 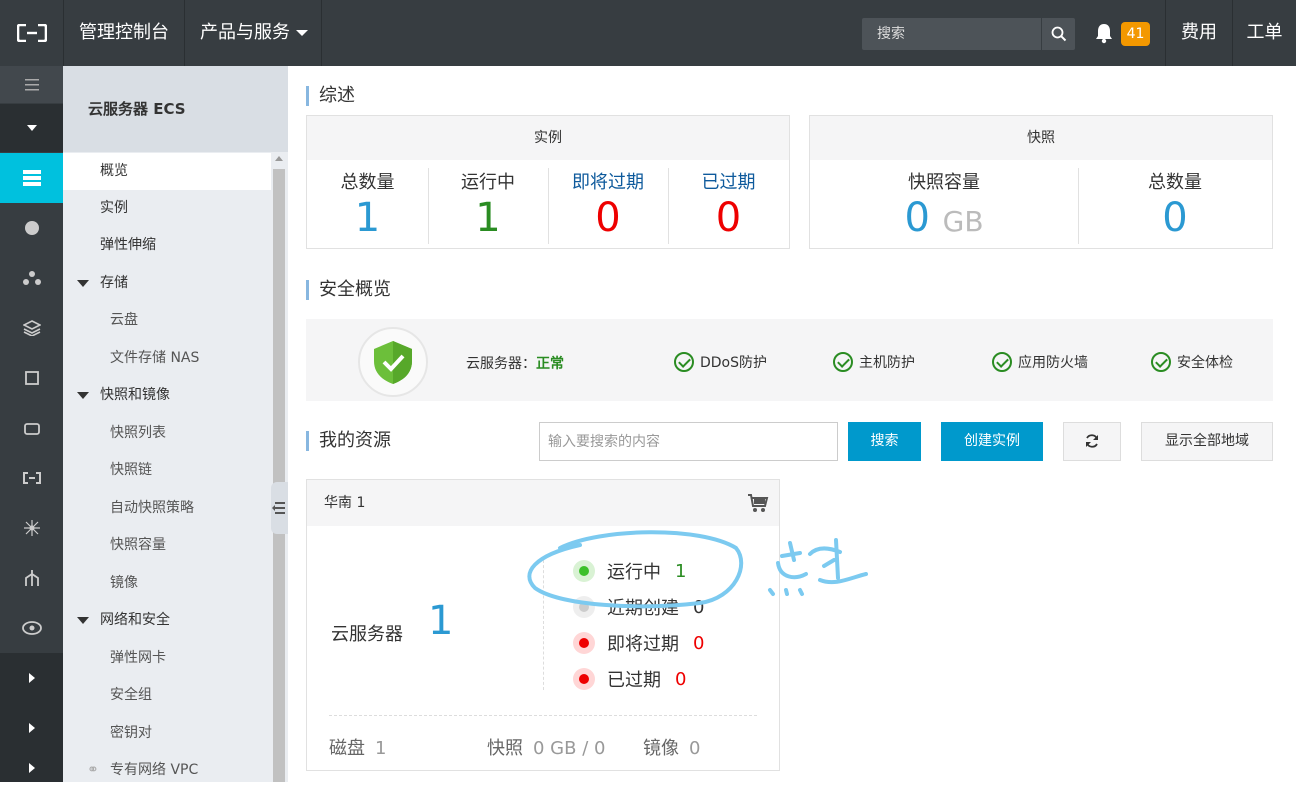 What do you see at coordinates (167, 358) in the screenshot?
I see `sidebar-item-nas: 文件存储 NAS` at bounding box center [167, 358].